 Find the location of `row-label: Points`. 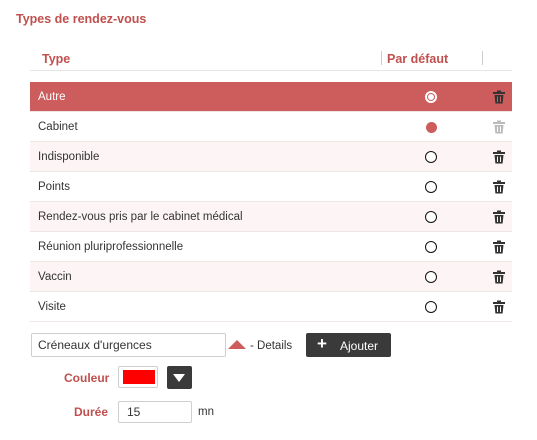

row-label: Points is located at coordinates (54, 187).